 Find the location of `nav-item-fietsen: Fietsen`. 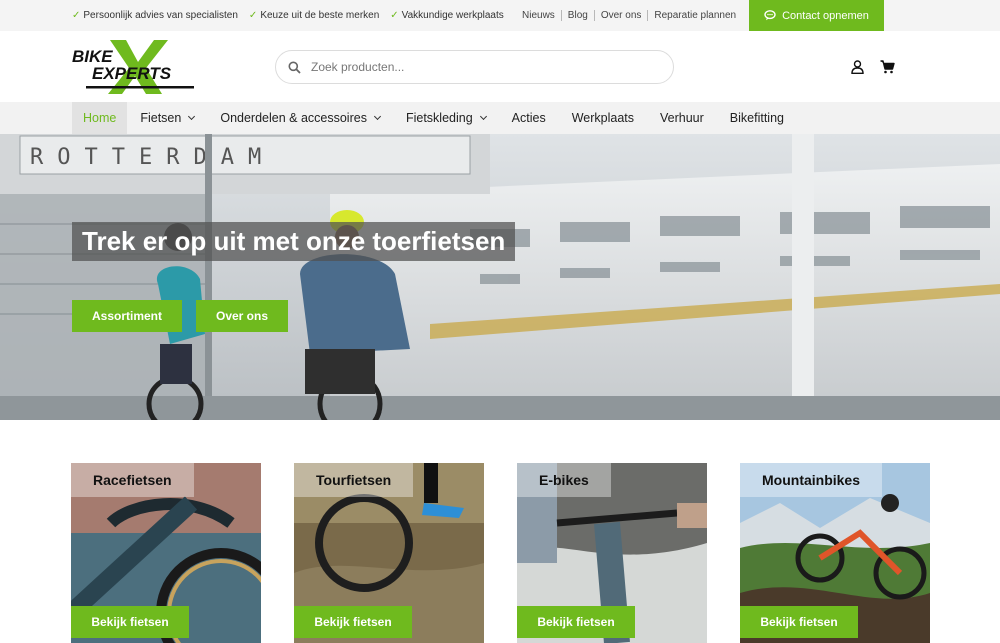

nav-item-fietsen: Fietsen is located at coordinates (167, 118).